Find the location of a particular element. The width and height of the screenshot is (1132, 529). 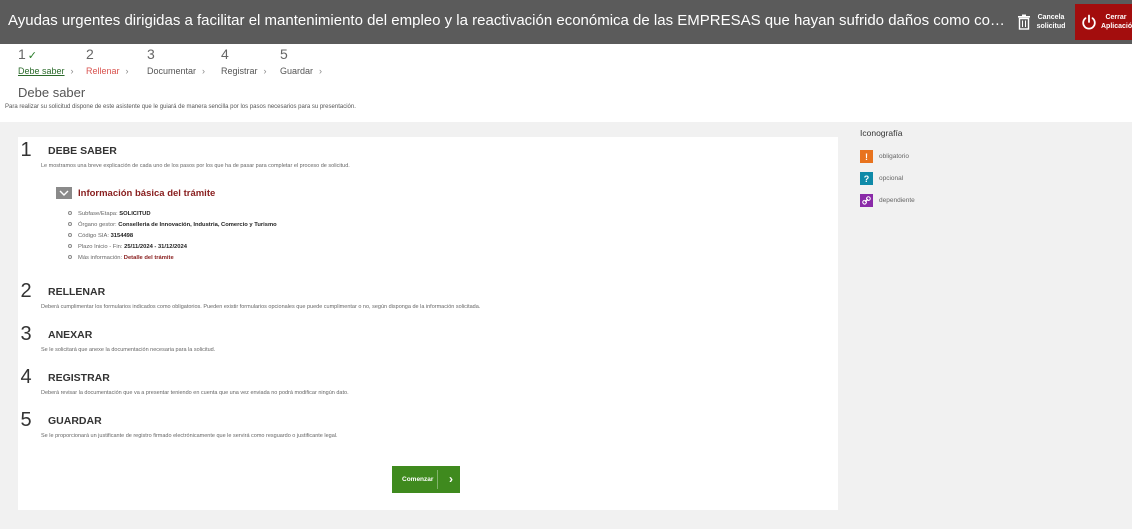

list-item: Código SIA: 3154498 is located at coordinates (172, 236).